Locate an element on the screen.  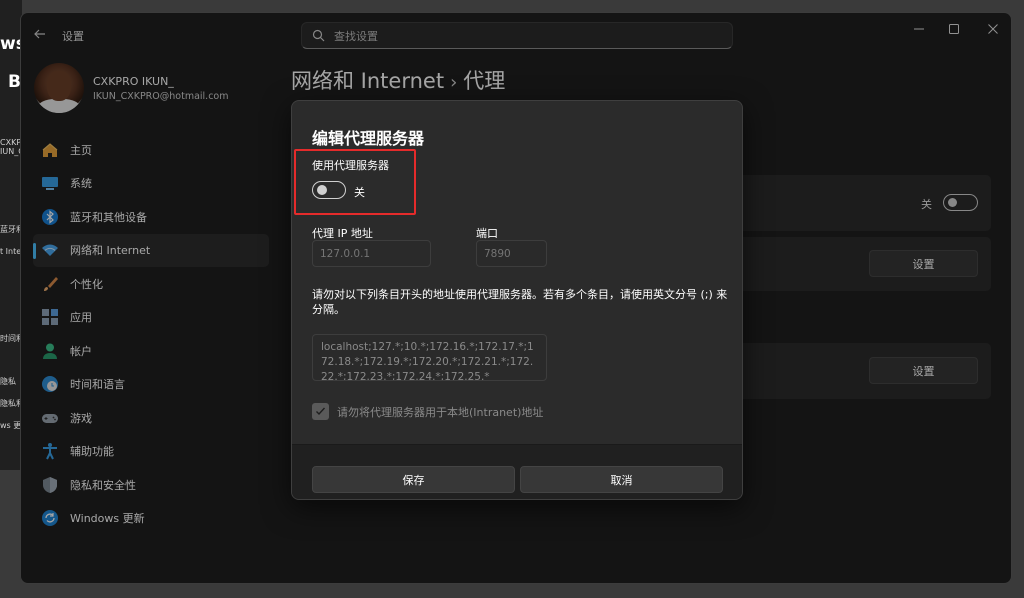
bg-fragment: ws 更新 is located at coordinates (11, 425).